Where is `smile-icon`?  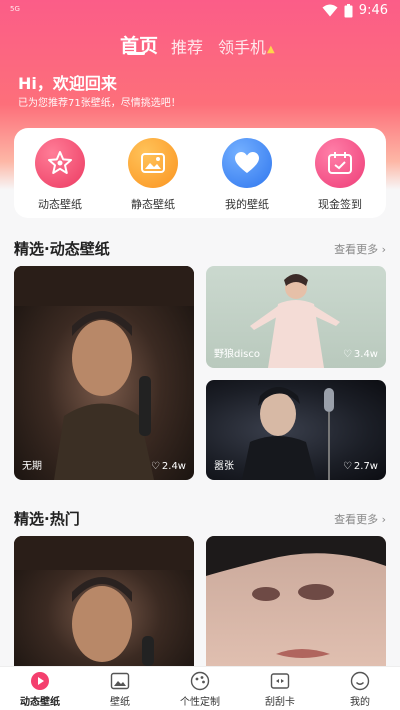
smile-icon is located at coordinates (360, 681).